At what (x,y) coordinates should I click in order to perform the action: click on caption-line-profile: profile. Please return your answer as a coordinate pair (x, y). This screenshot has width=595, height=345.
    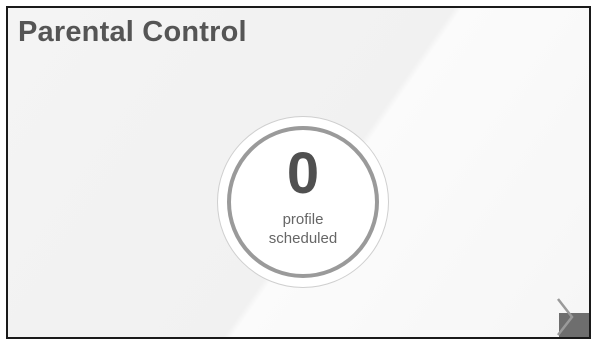
    Looking at the image, I should click on (303, 219).